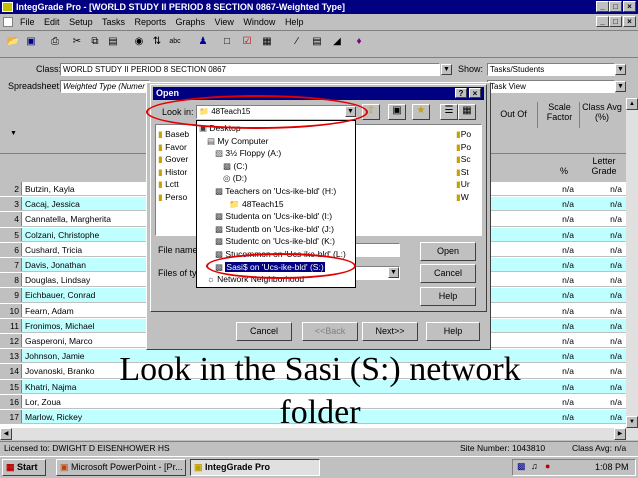  Describe the element at coordinates (448, 296) in the screenshot. I see `help-button: Help` at that location.